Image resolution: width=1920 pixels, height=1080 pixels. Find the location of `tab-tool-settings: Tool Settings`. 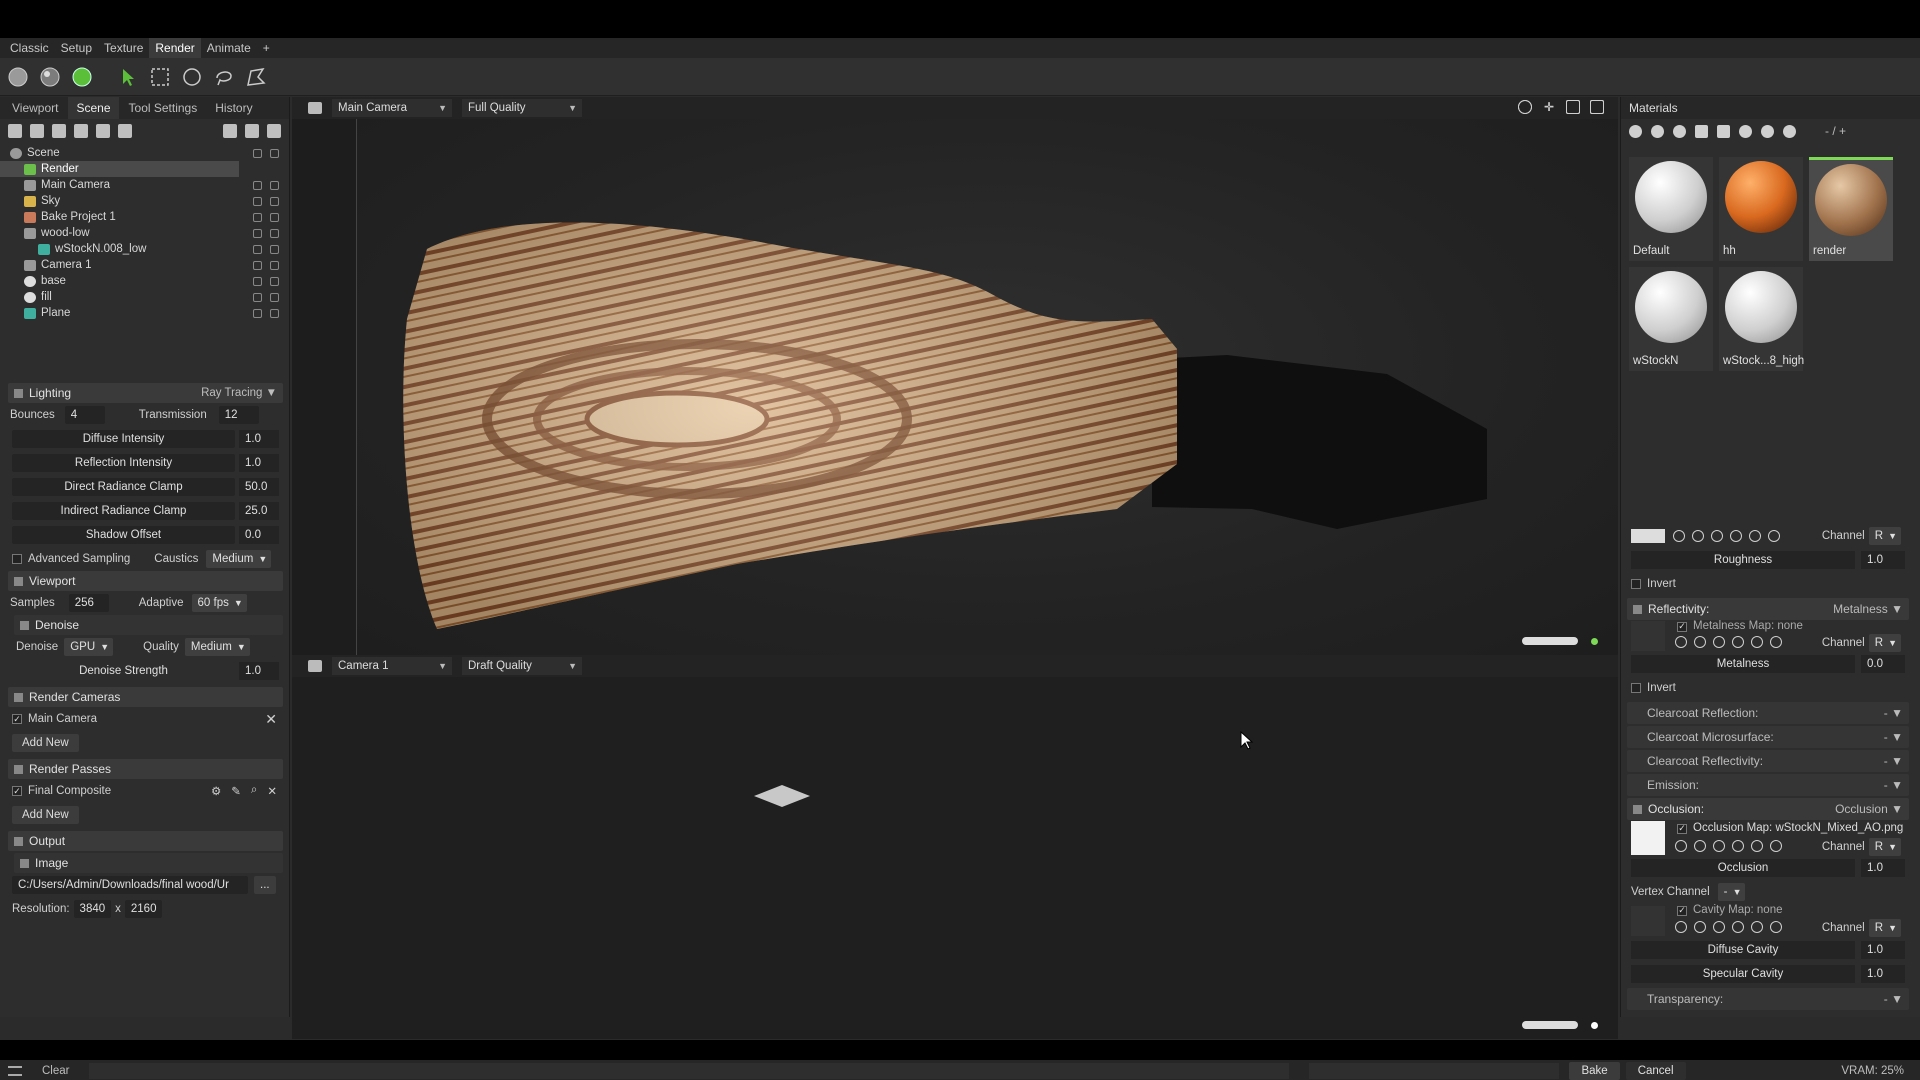

tab-tool-settings: Tool Settings is located at coordinates (163, 108).